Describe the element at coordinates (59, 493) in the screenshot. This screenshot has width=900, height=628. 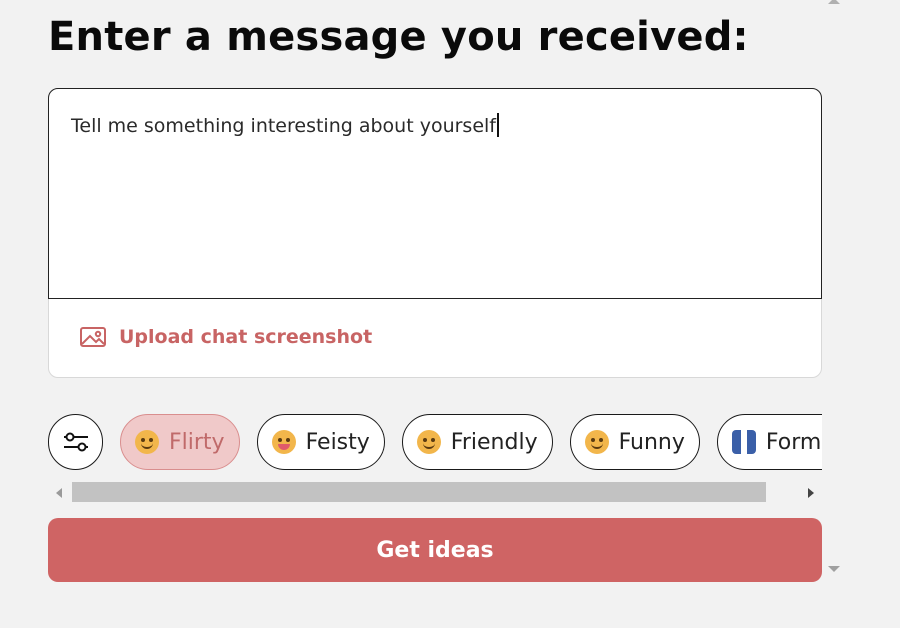
I see `scroll-left-arrow` at that location.